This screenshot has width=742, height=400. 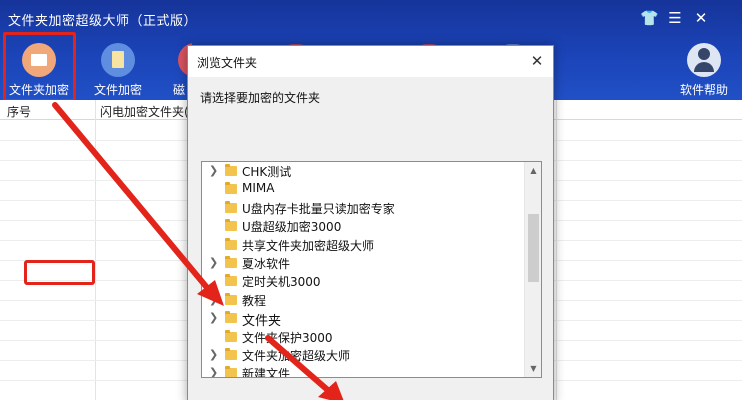 What do you see at coordinates (296, 356) in the screenshot?
I see `tree-item-label: 文件夹加密超级大师` at bounding box center [296, 356].